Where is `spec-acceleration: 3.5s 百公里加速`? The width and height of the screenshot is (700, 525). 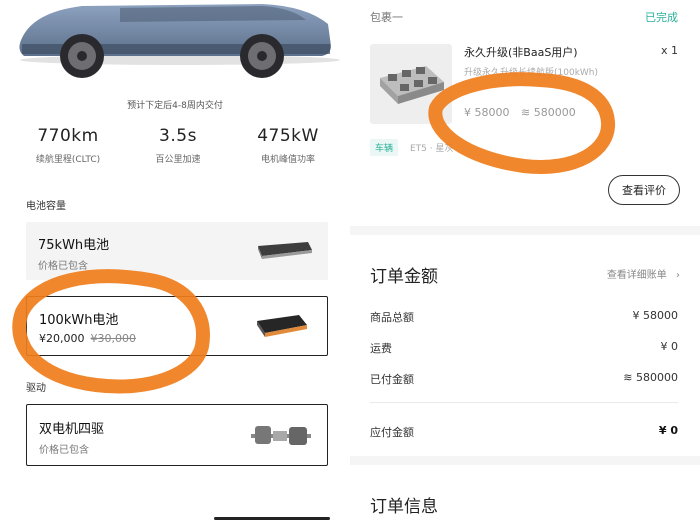 spec-acceleration: 3.5s 百公里加速 is located at coordinates (178, 145).